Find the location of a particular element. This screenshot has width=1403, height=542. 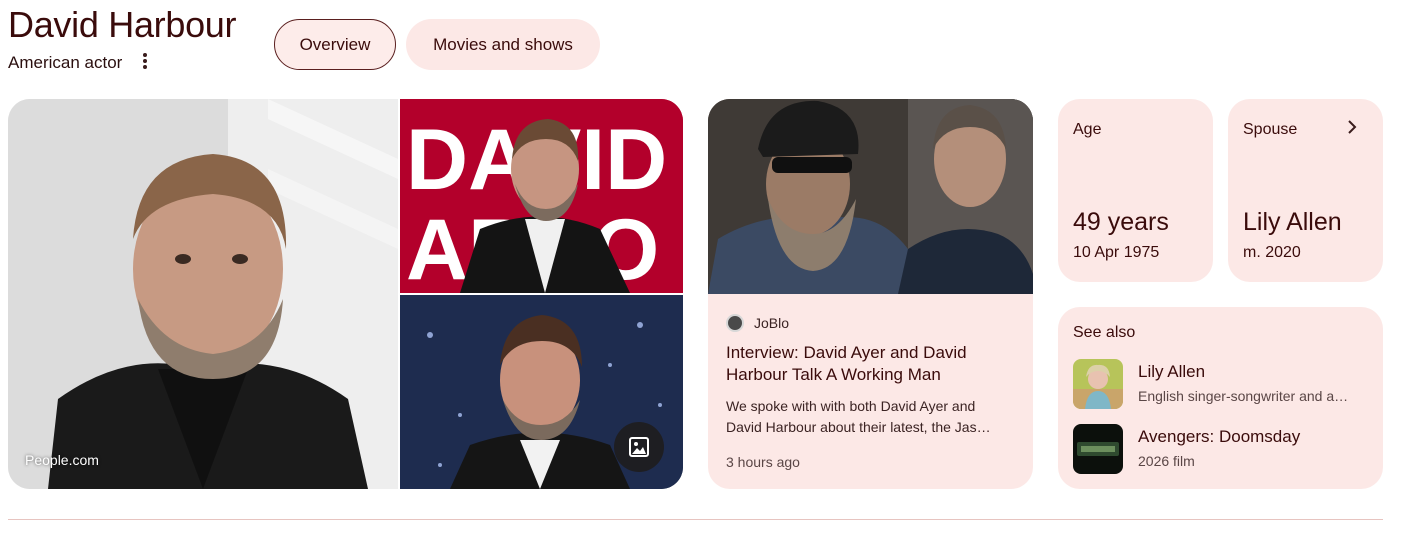

news-timestamp: 3 hours ago is located at coordinates (763, 462).